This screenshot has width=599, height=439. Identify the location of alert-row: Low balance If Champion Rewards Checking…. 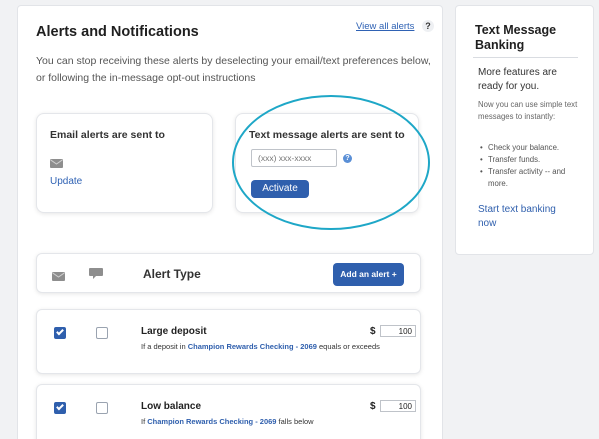
(228, 411).